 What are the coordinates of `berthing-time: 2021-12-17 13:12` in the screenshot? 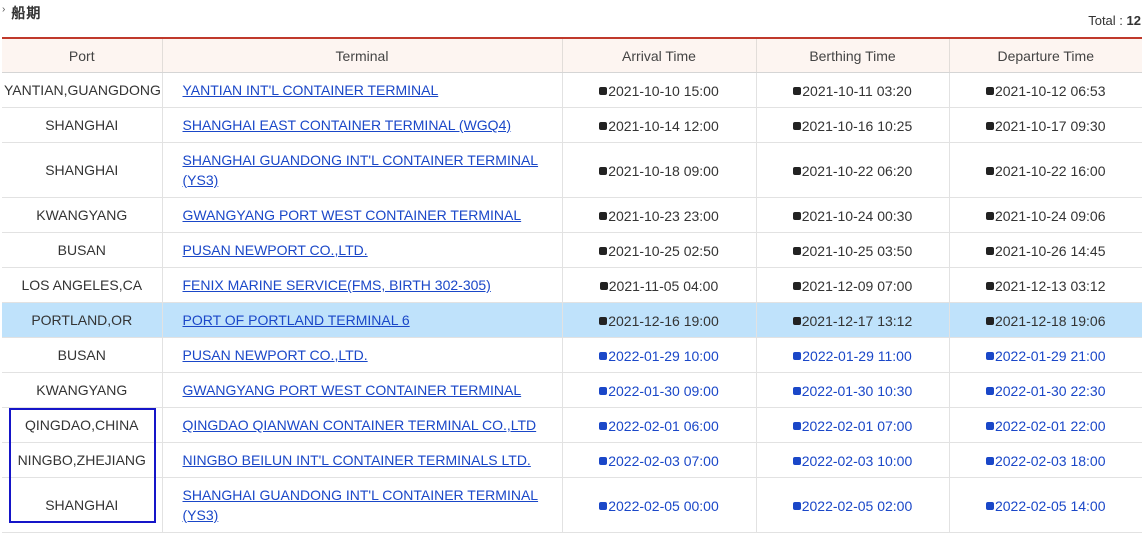 It's located at (852, 321).